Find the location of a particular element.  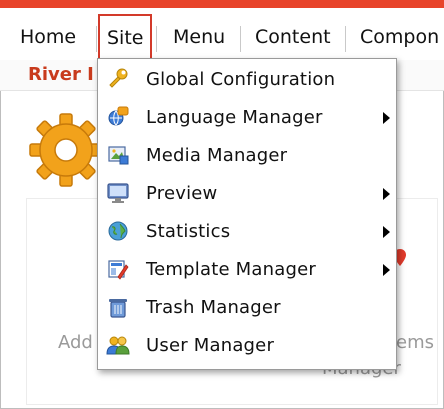

site-name: River I is located at coordinates (61, 74).